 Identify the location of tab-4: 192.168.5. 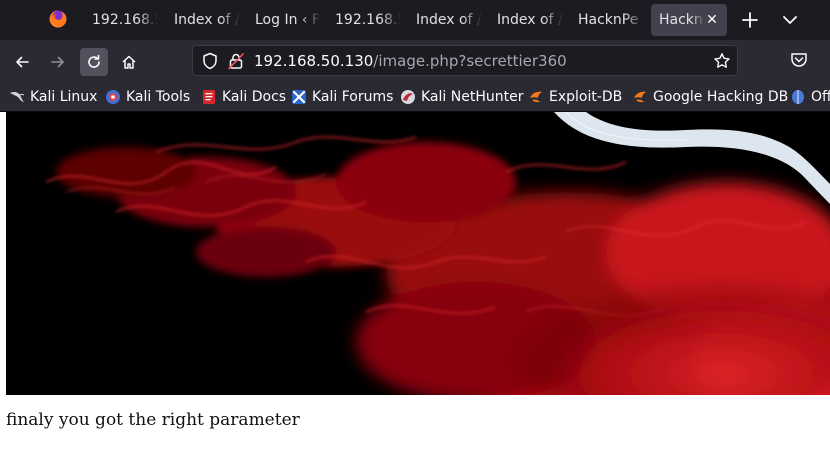
(364, 20).